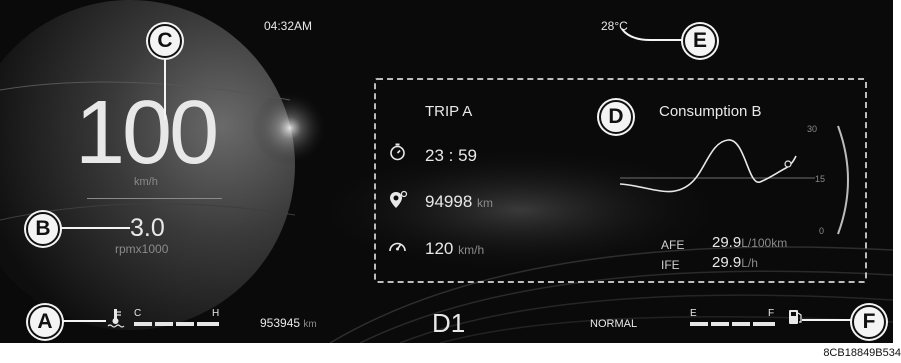  Describe the element at coordinates (310, 324) in the screenshot. I see `odometer-unit: km` at that location.